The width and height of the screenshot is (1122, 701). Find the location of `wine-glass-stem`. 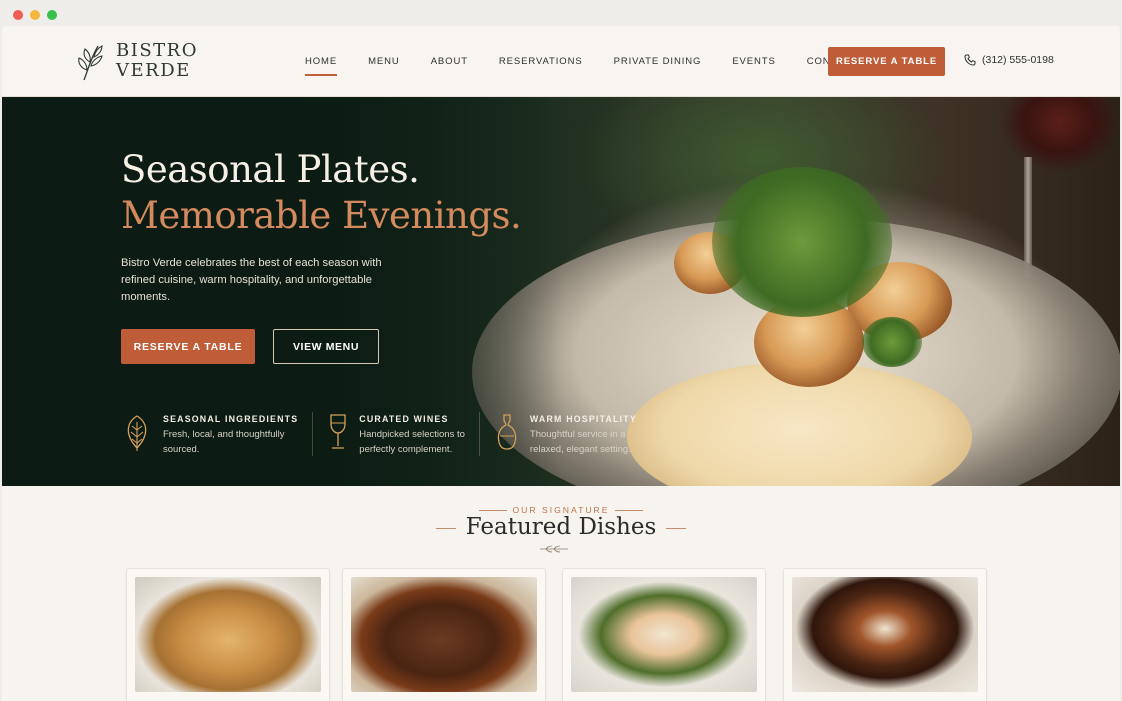

wine-glass-stem is located at coordinates (1028, 217).